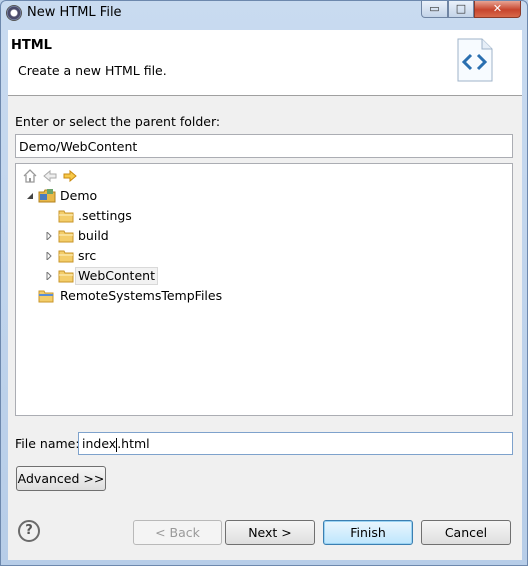 The image size is (528, 566). Describe the element at coordinates (133, 443) in the screenshot. I see `file-name-value-end: .html` at that location.